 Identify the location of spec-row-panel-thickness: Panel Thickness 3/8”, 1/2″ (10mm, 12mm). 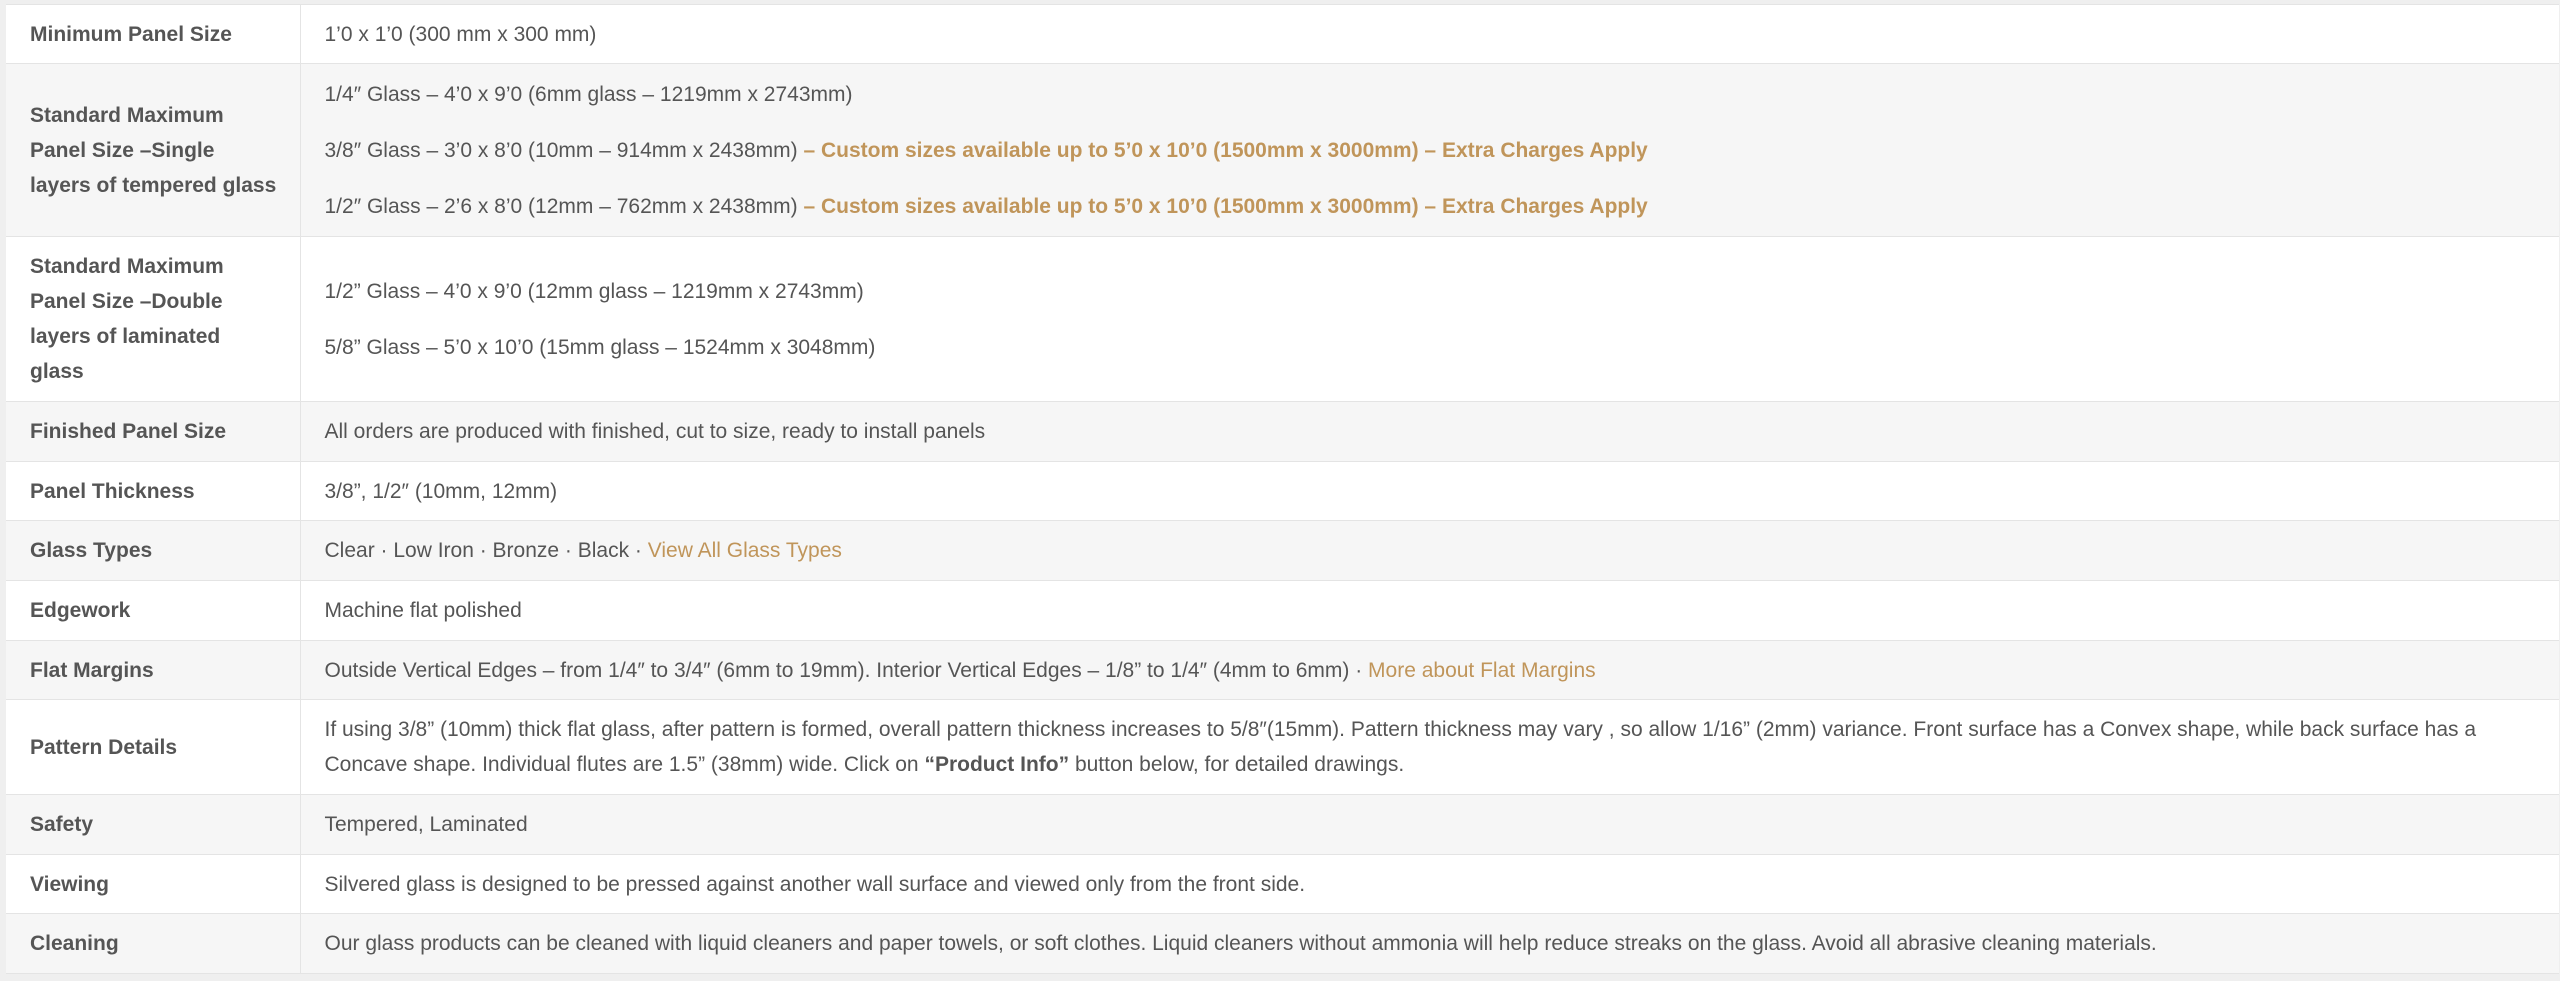
(1282, 491).